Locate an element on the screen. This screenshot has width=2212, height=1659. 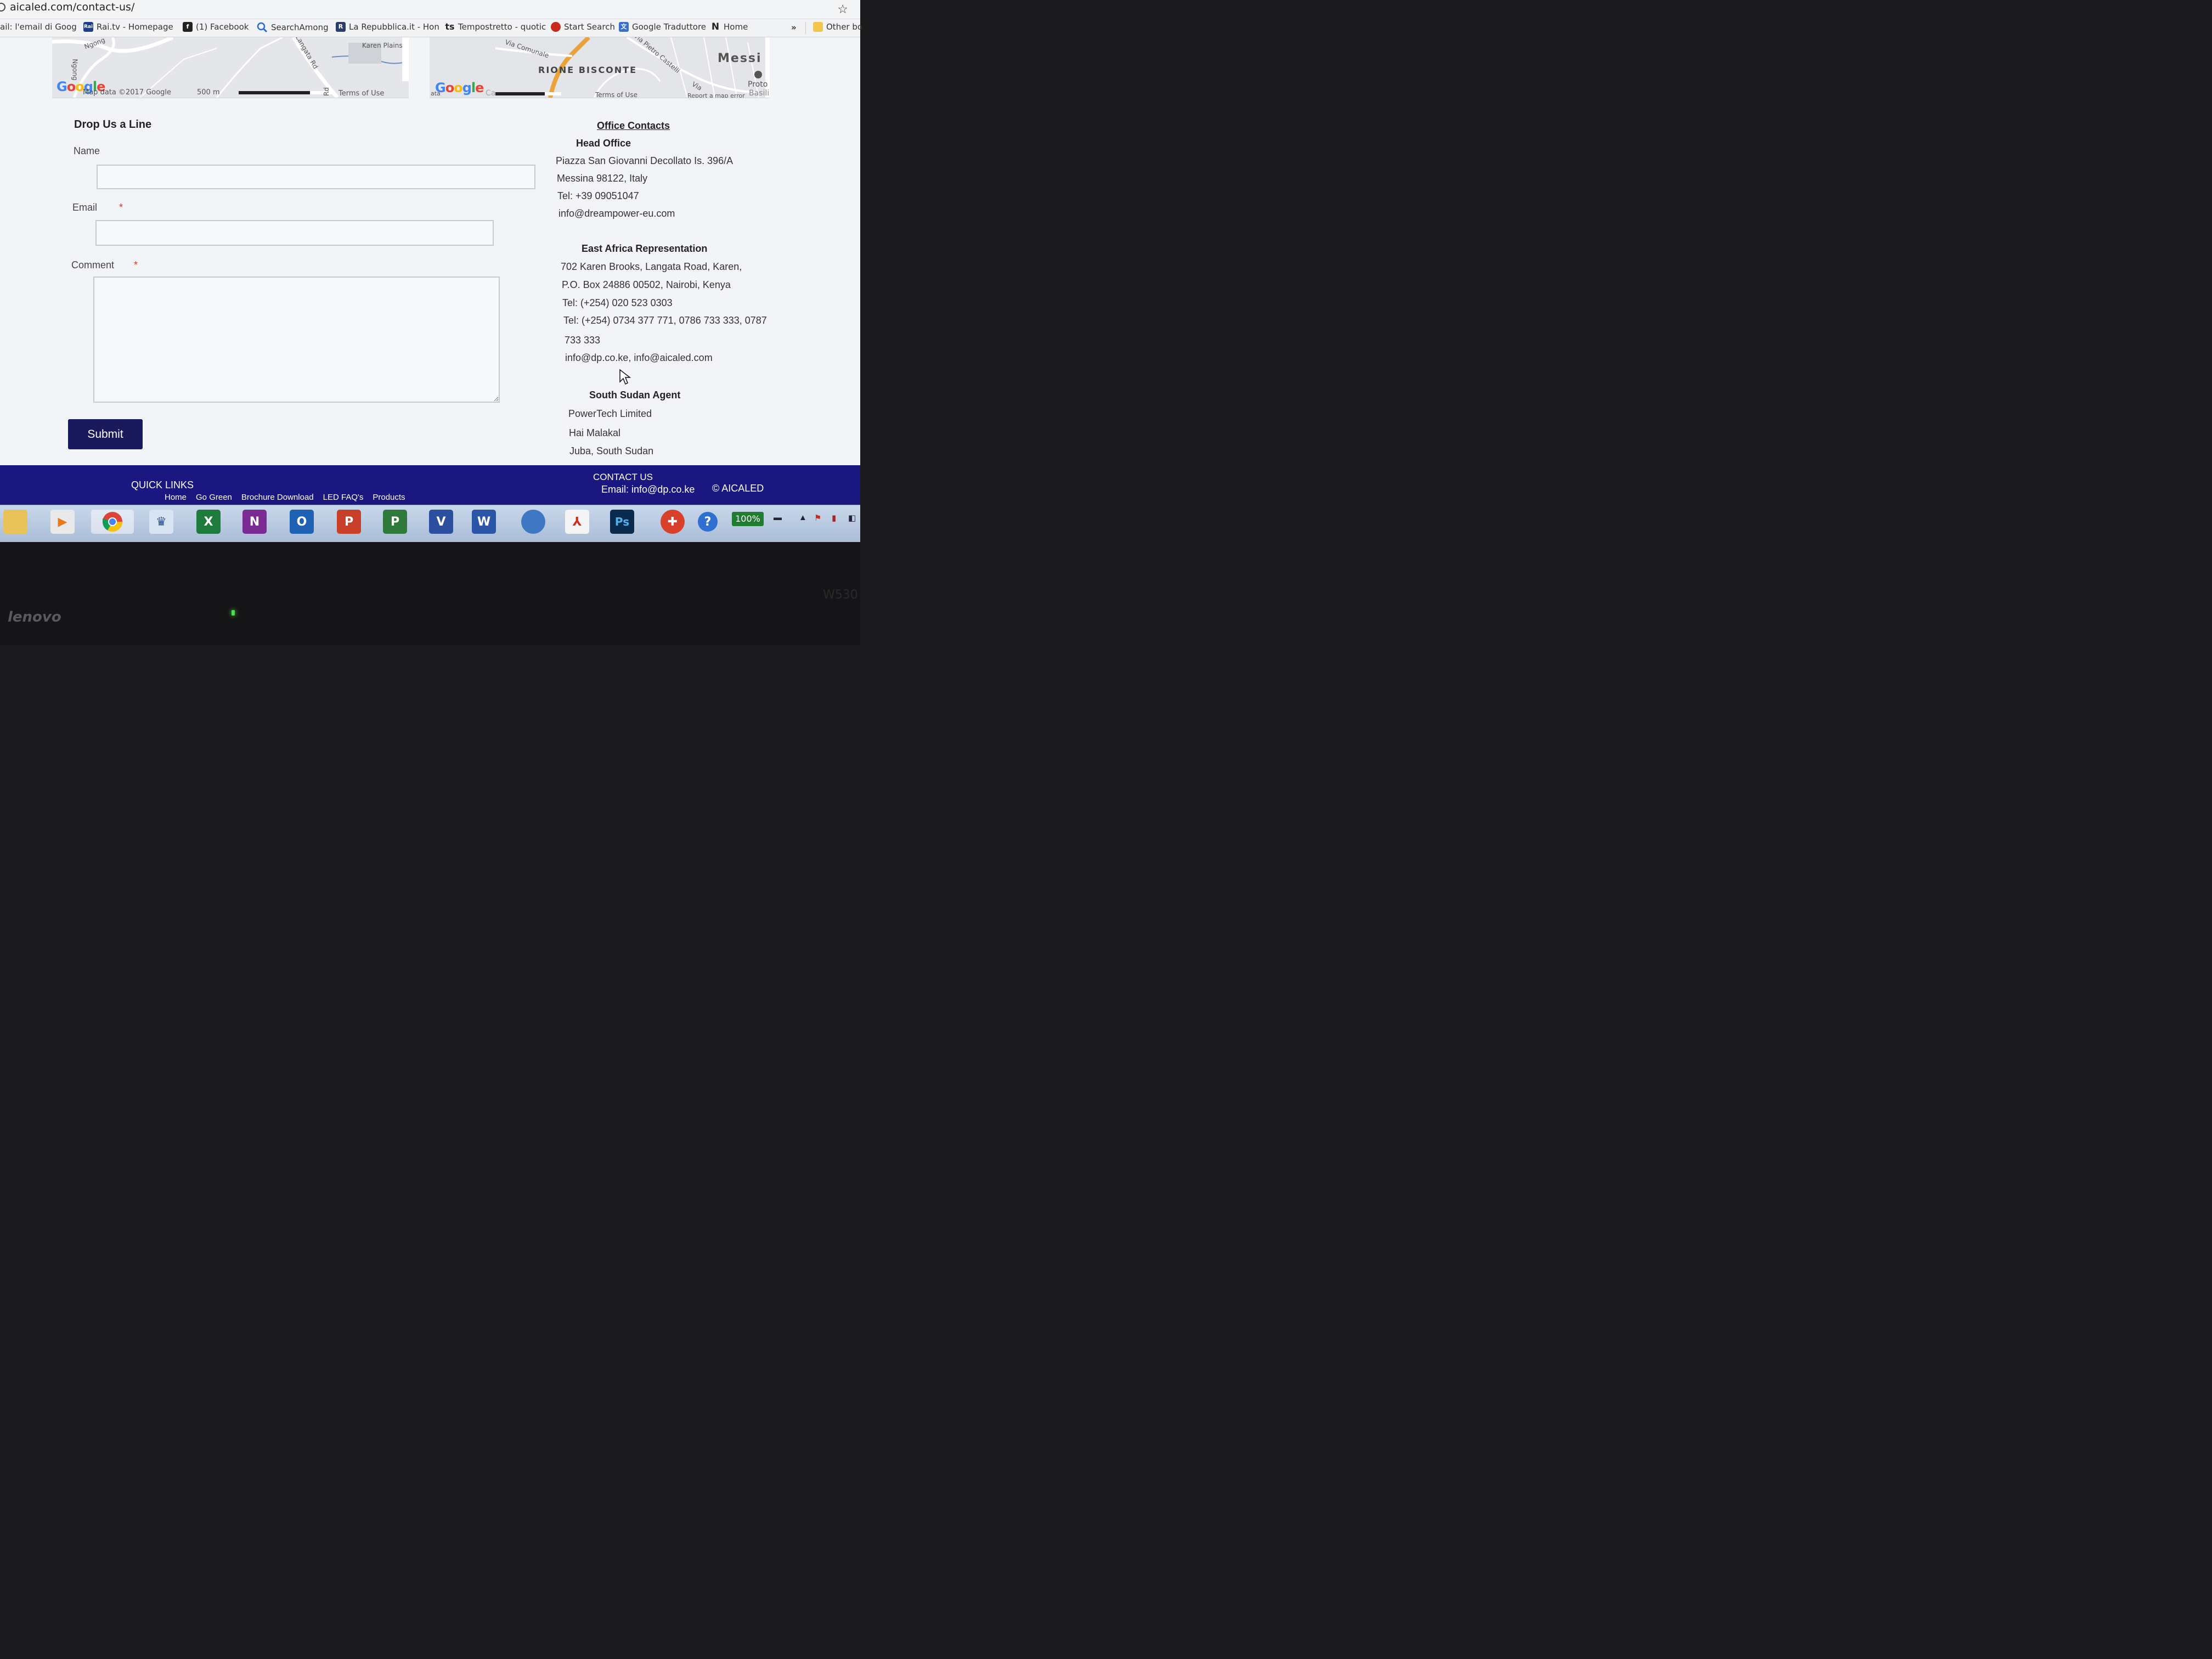
url-text: aicaled.com/contact-us/ is located at coordinates (72, 7).